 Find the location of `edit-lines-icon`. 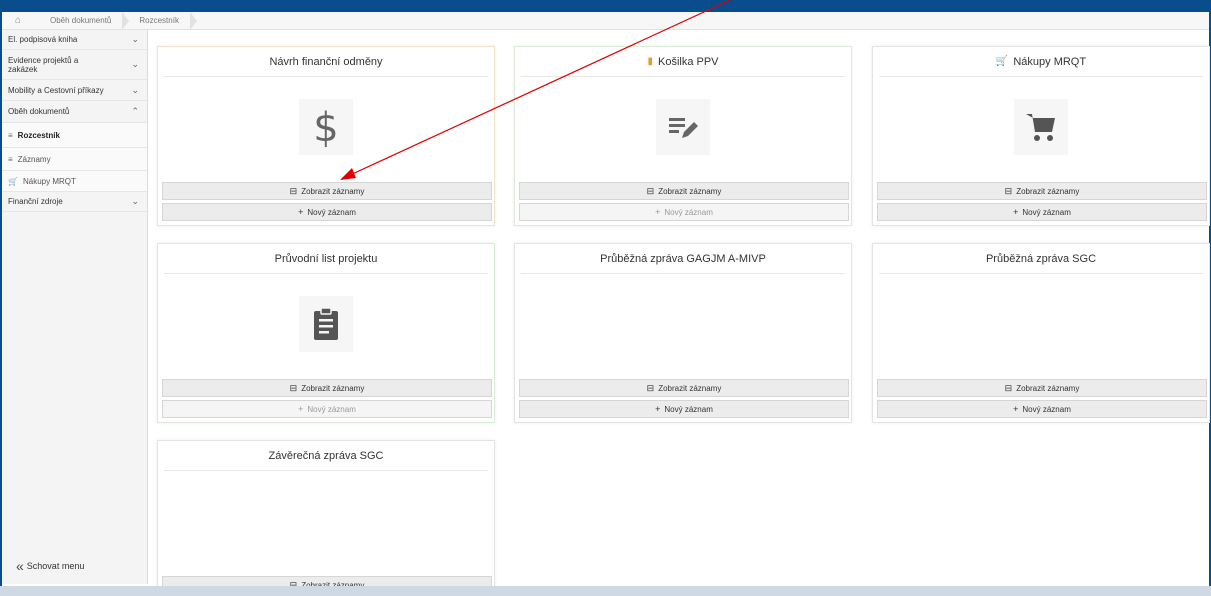

edit-lines-icon is located at coordinates (683, 127).